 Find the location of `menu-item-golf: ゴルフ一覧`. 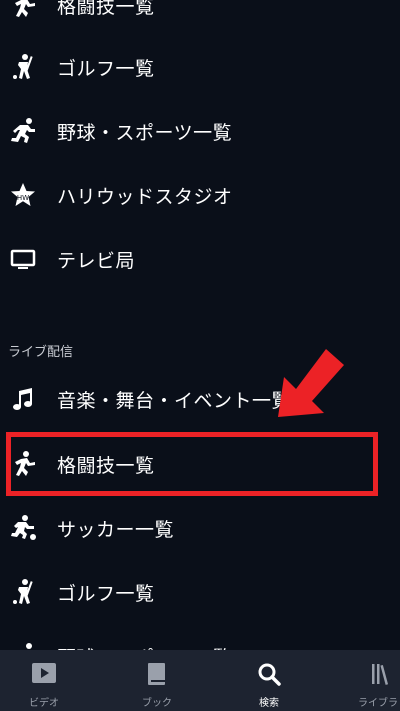

menu-item-golf: ゴルフ一覧 is located at coordinates (200, 67).